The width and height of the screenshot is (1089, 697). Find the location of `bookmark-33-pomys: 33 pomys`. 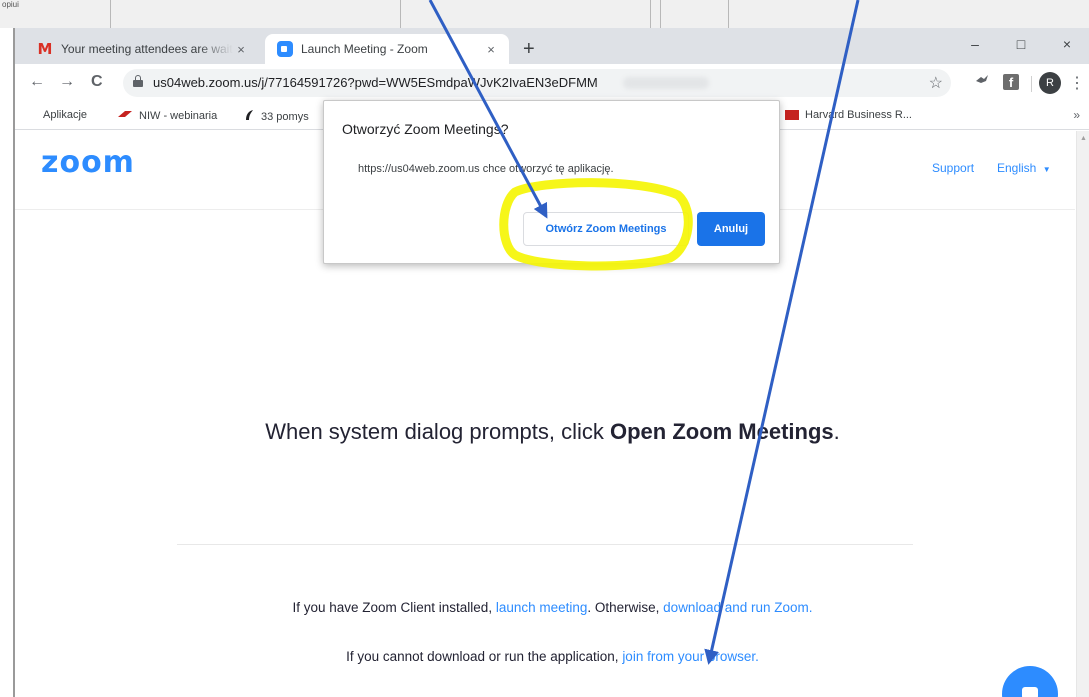

bookmark-33-pomys: 33 pomys is located at coordinates (276, 116).